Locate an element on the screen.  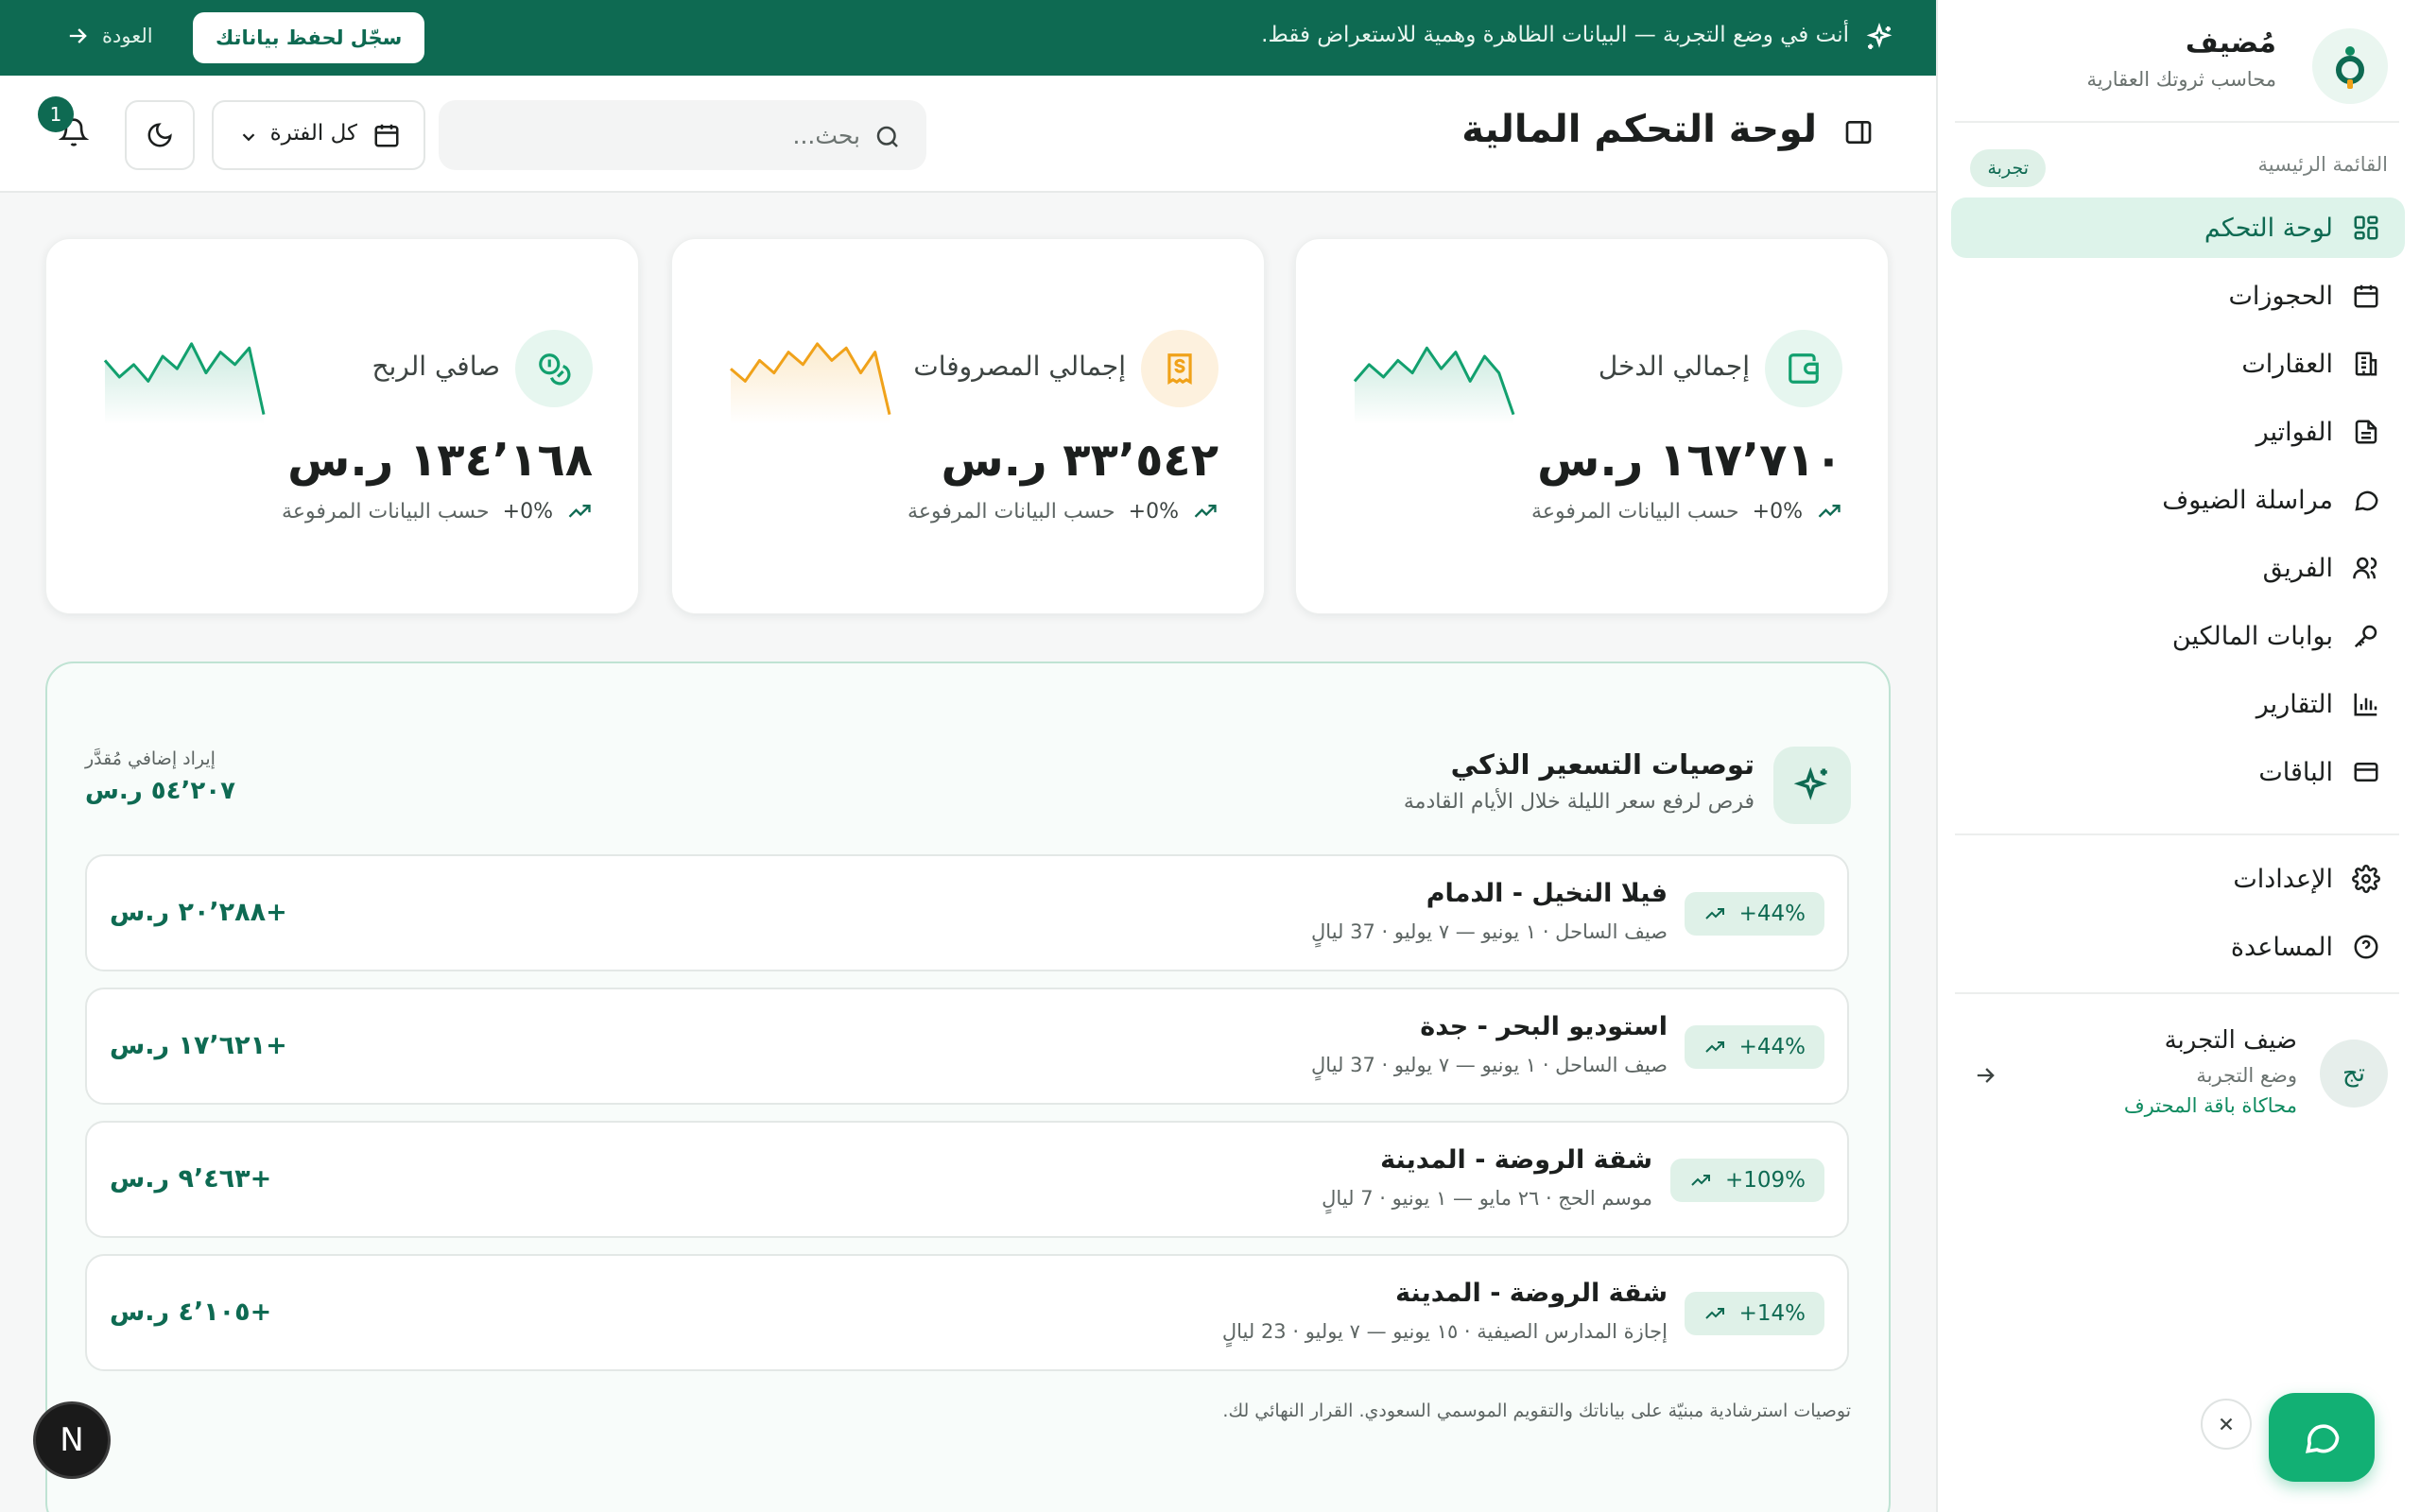
sidebar-item-label: الباقات is located at coordinates (2295, 772).